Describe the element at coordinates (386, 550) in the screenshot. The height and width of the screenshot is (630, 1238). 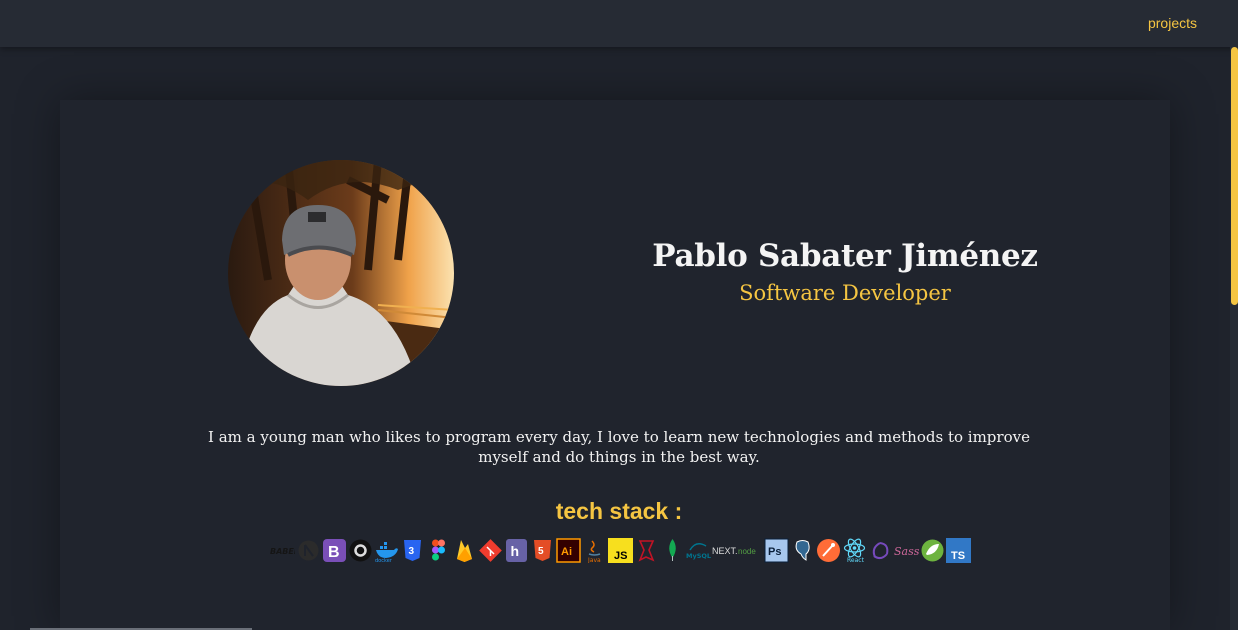
I see `docker-icon: docker` at that location.